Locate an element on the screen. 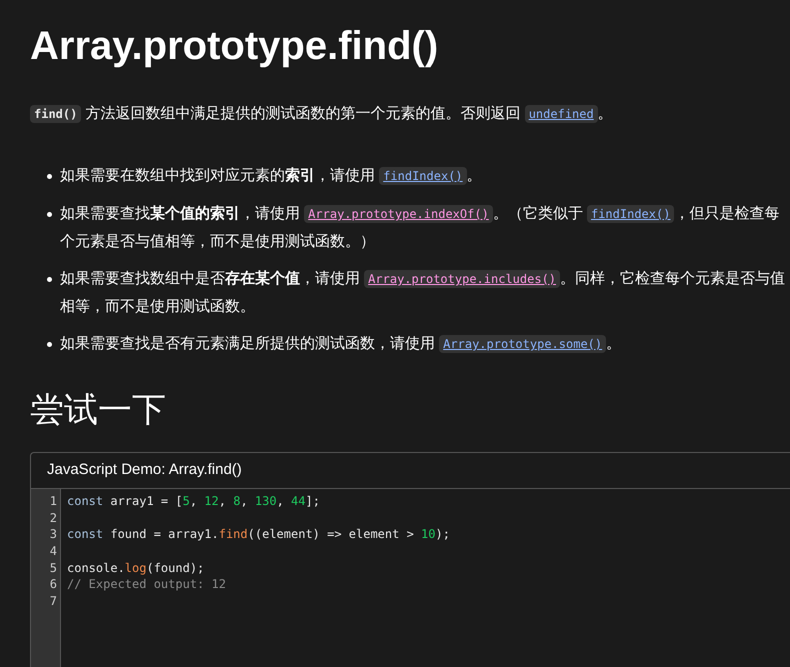 This screenshot has height=667, width=790. code-link: Array.prototype.includes() is located at coordinates (462, 279).